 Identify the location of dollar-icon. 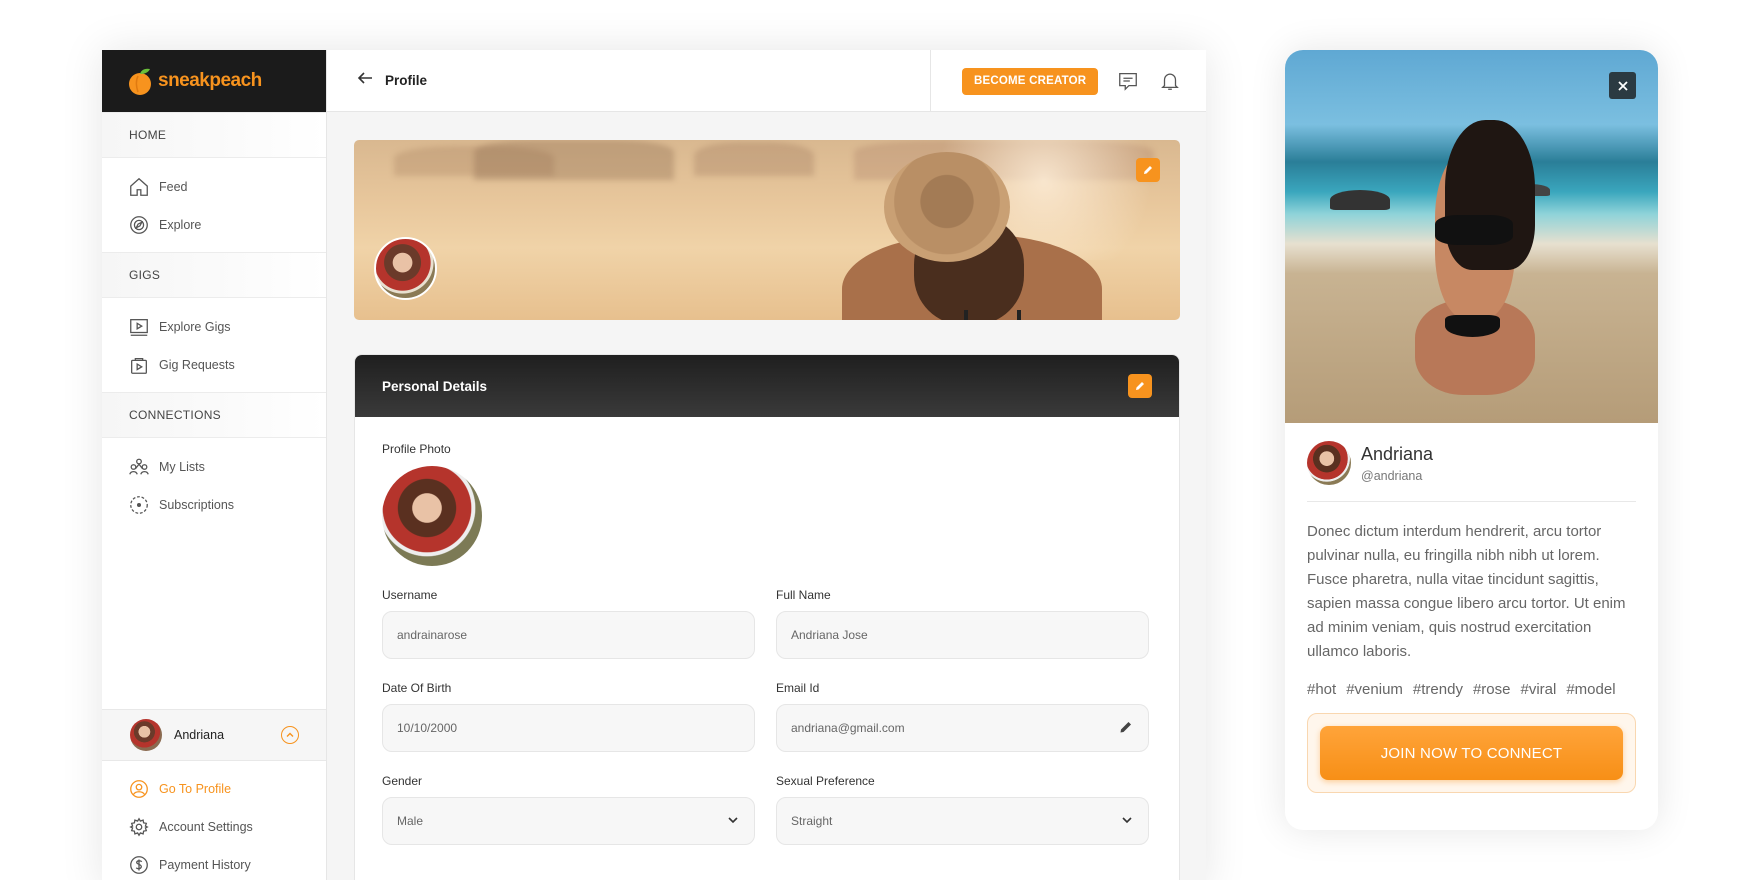
(139, 865).